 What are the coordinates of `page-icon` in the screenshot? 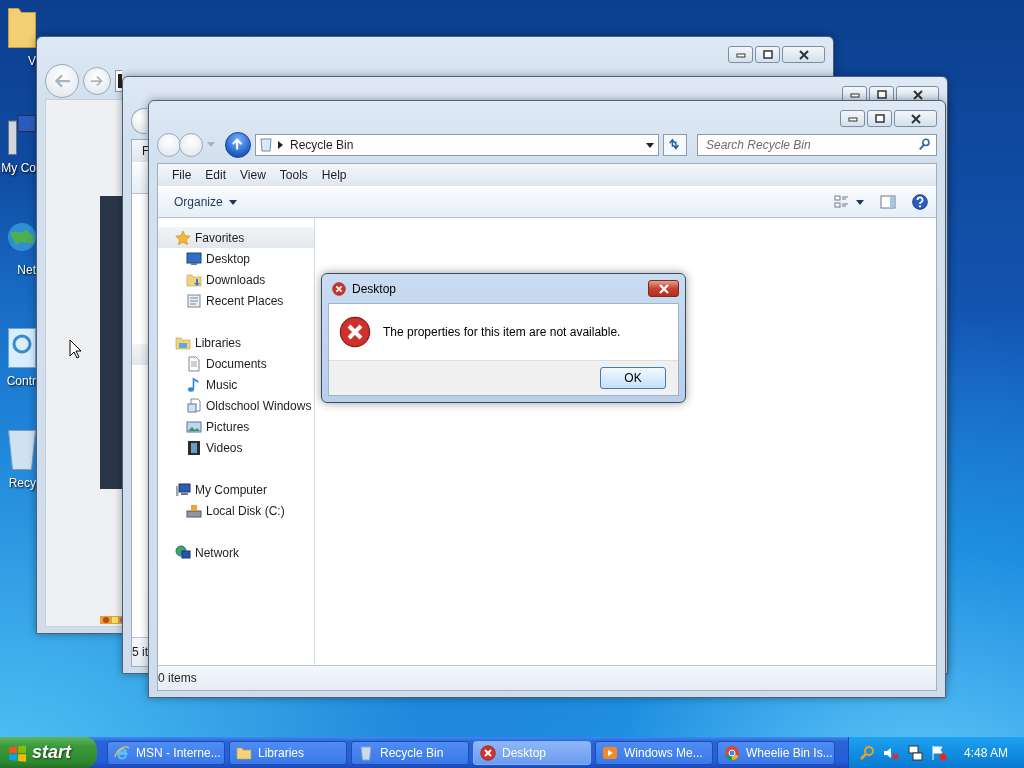 It's located at (120, 81).